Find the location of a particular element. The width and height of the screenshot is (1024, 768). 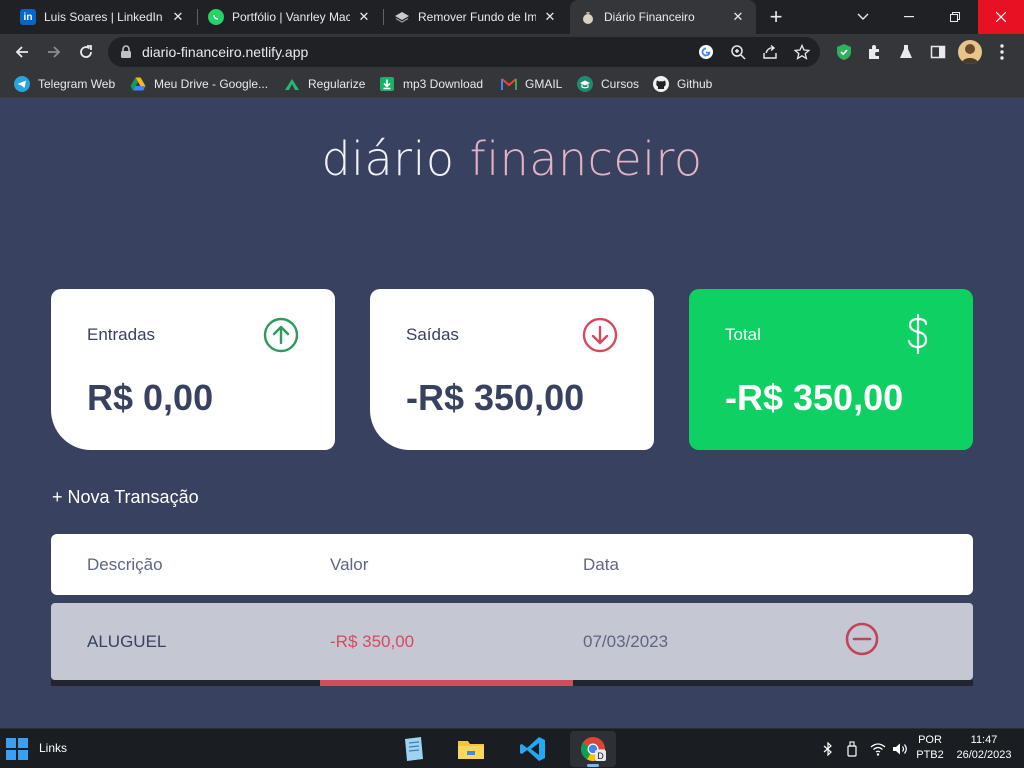

notepad-icon is located at coordinates (414, 749).